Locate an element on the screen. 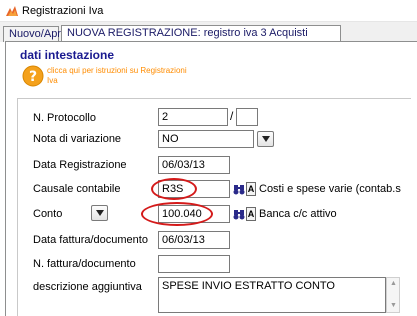 The image size is (417, 316). descrizione-textarea: SPESE INVIO ESTRATTO CONTO is located at coordinates (272, 295).